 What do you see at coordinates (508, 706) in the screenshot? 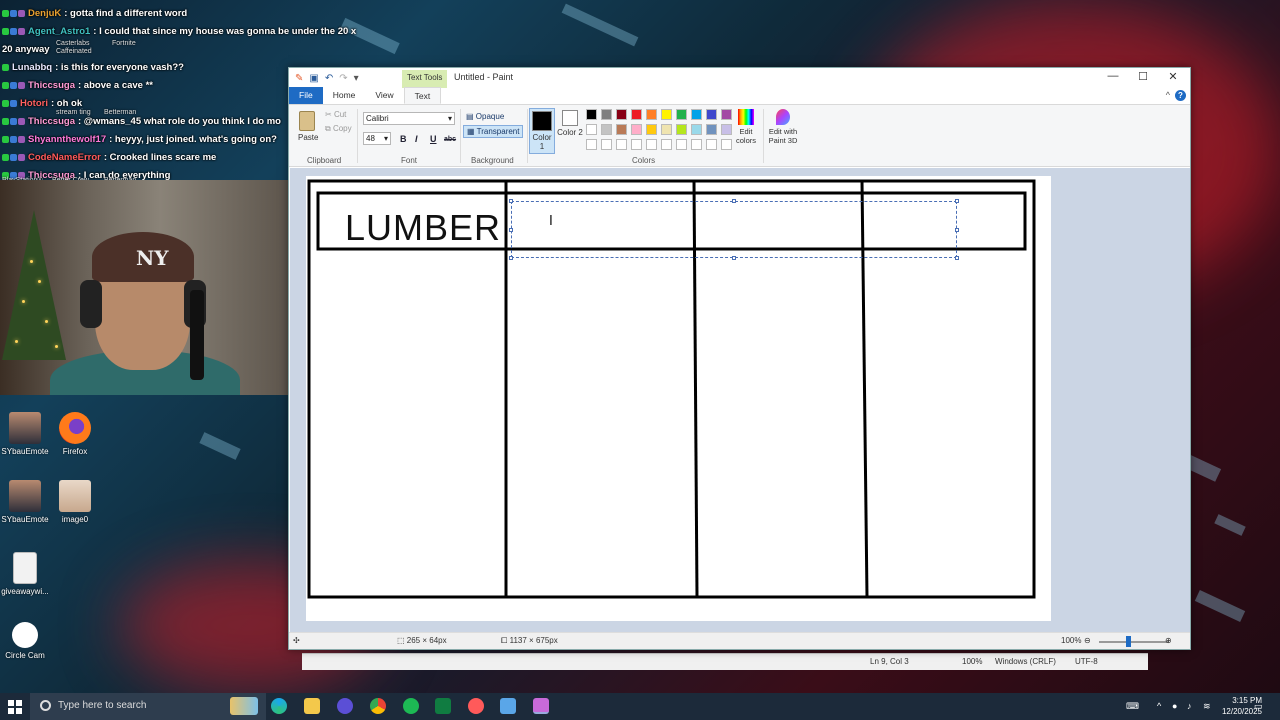
I see `notepad-icon` at bounding box center [508, 706].